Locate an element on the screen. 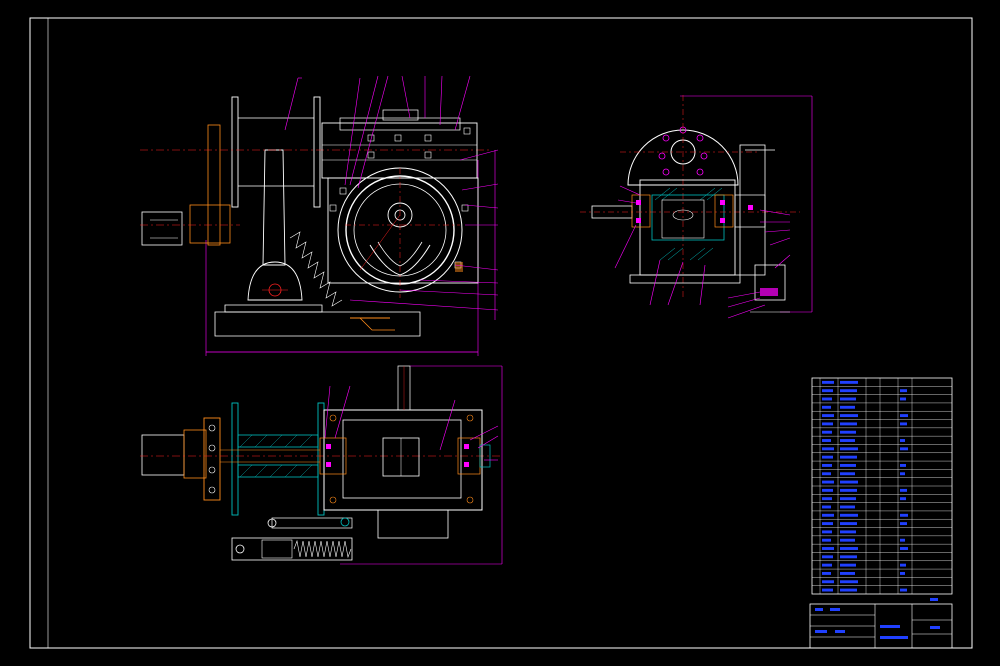  top-view is located at coordinates (321, 465).